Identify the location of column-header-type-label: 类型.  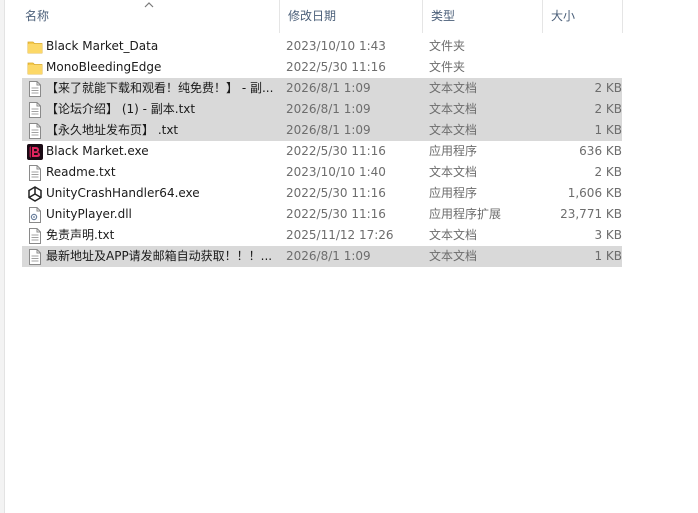
(443, 16).